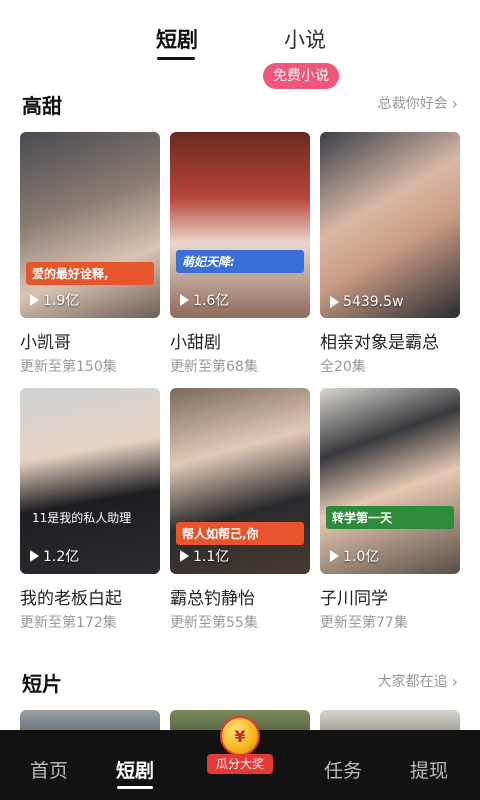  Describe the element at coordinates (390, 517) in the screenshot. I see `thumbnail-caption: 转学第一天` at that location.